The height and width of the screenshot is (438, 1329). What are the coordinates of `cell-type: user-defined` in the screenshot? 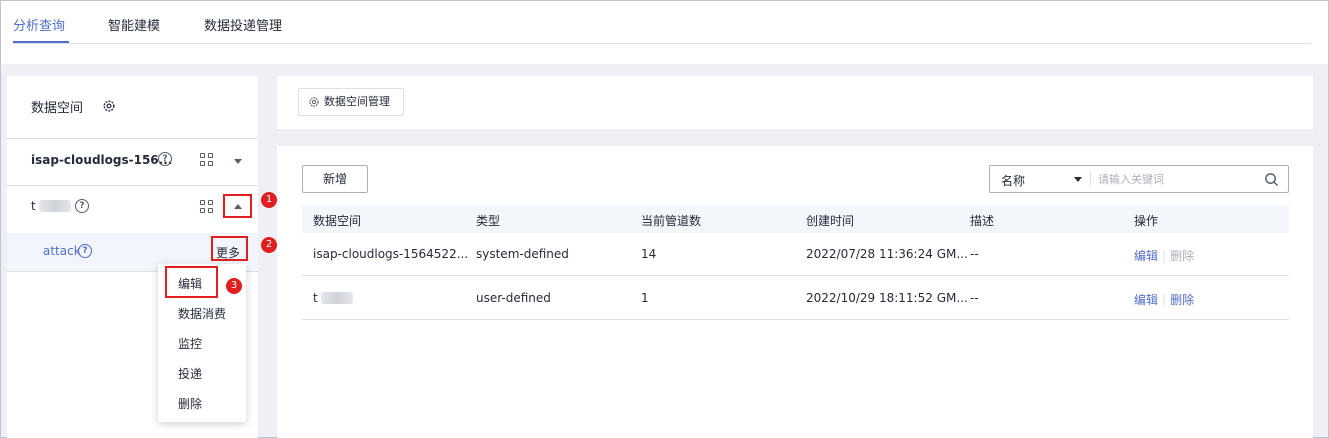 It's located at (513, 298).